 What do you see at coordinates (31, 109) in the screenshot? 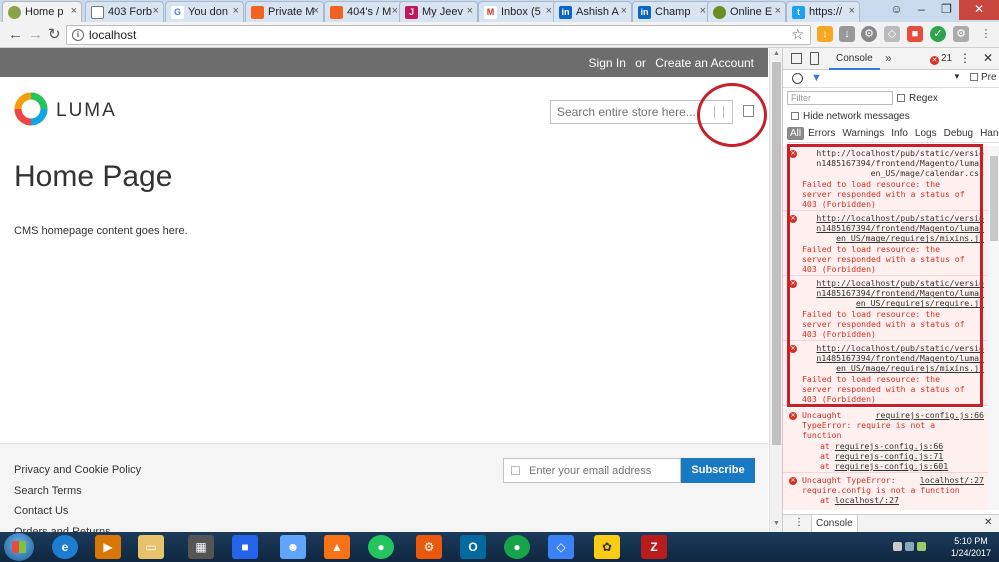
I see `luma-logo-icon` at bounding box center [31, 109].